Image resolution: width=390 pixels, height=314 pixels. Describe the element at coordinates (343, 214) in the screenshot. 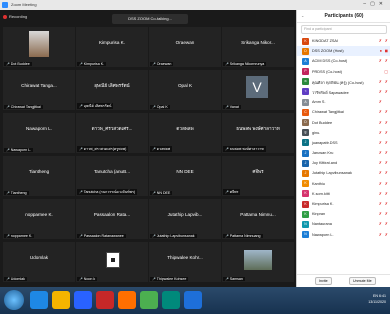

I see `participant-row: K Kinpran ✗ ✗` at that location.